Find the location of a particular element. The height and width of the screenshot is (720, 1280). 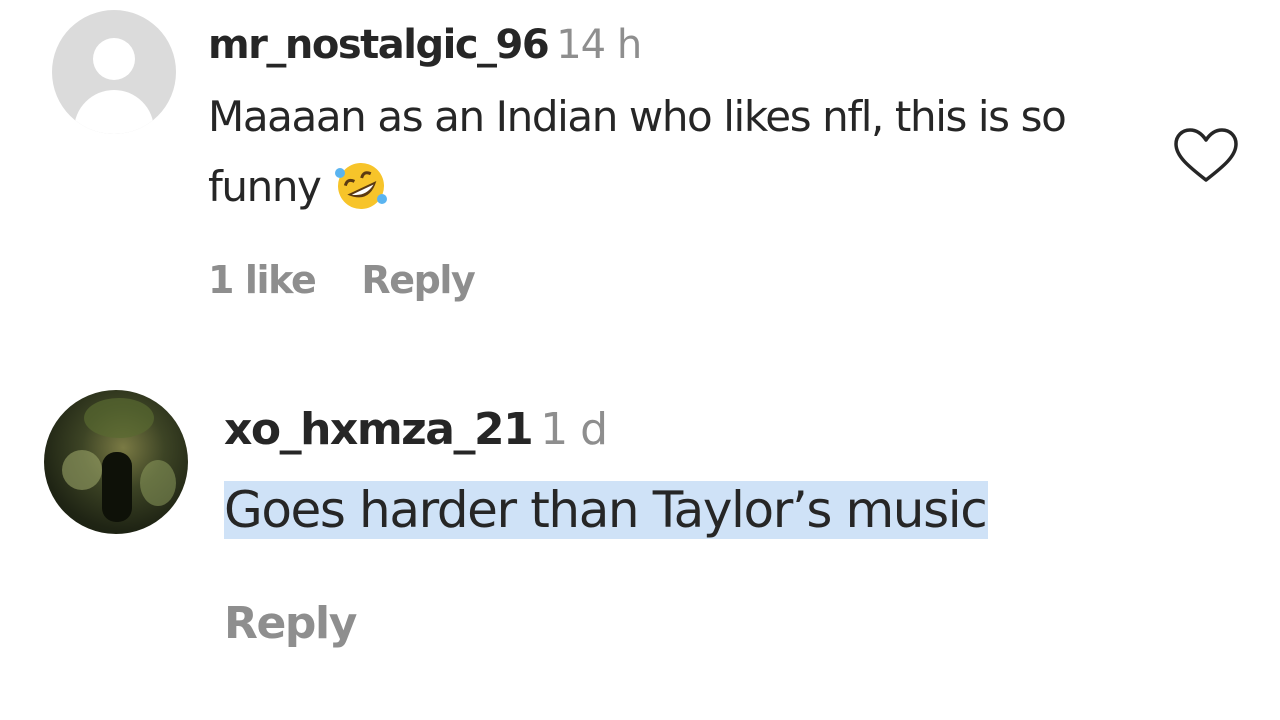

comment-text: Goes harder than Taylor’s music is located at coordinates (606, 510).